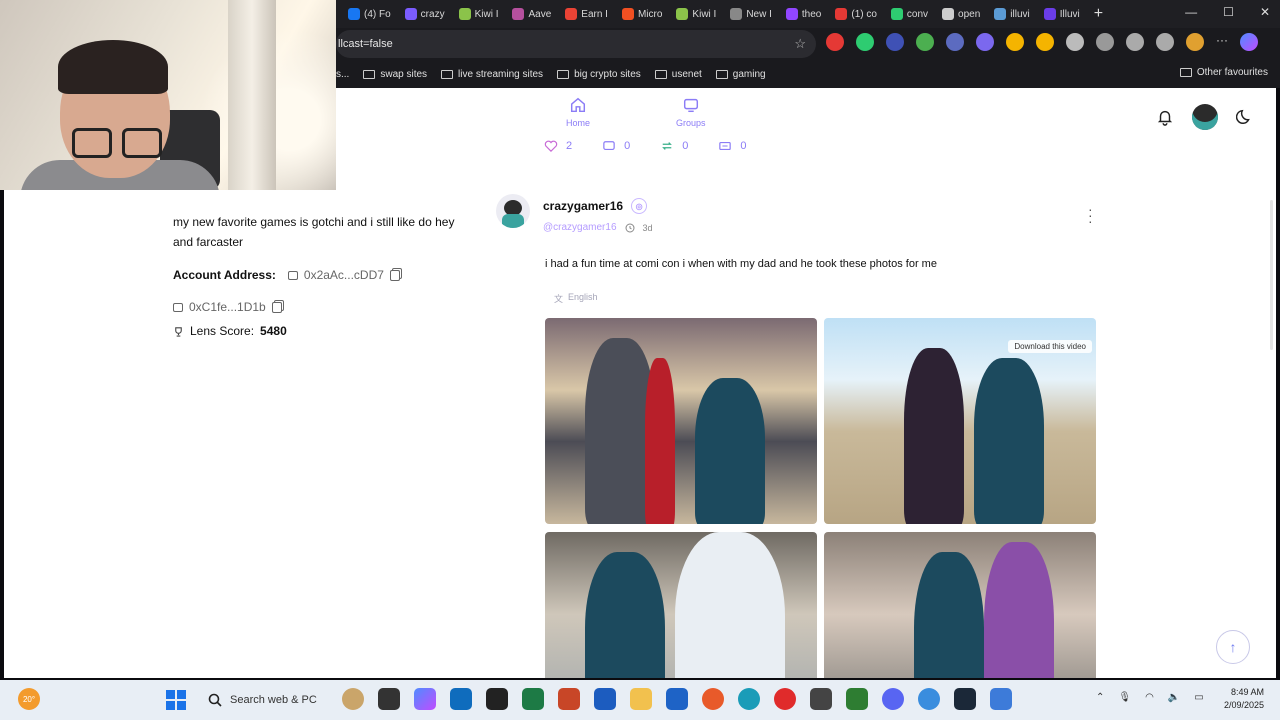 The width and height of the screenshot is (1280, 720). I want to click on window-controls: — ☐ ✕, so click(1227, 12).